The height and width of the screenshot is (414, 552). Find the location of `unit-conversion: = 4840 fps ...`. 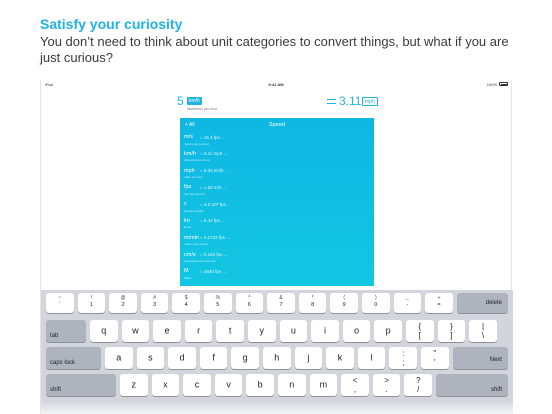

unit-conversion: = 4840 fps ... is located at coordinates (213, 271).